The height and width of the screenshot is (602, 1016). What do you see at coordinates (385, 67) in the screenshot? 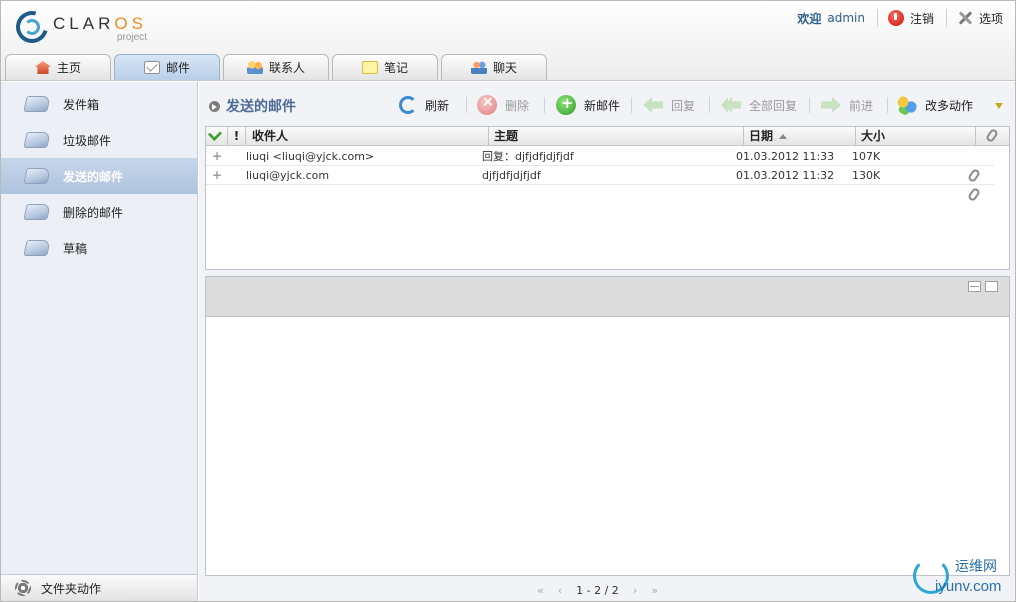
I see `tab-notes: 笔记` at bounding box center [385, 67].